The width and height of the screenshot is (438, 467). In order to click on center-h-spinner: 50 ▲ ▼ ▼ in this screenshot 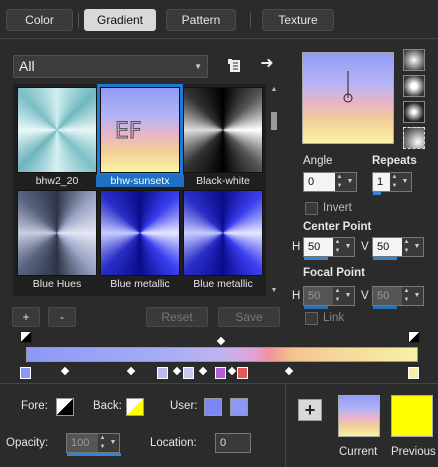, I will do `click(329, 248)`.